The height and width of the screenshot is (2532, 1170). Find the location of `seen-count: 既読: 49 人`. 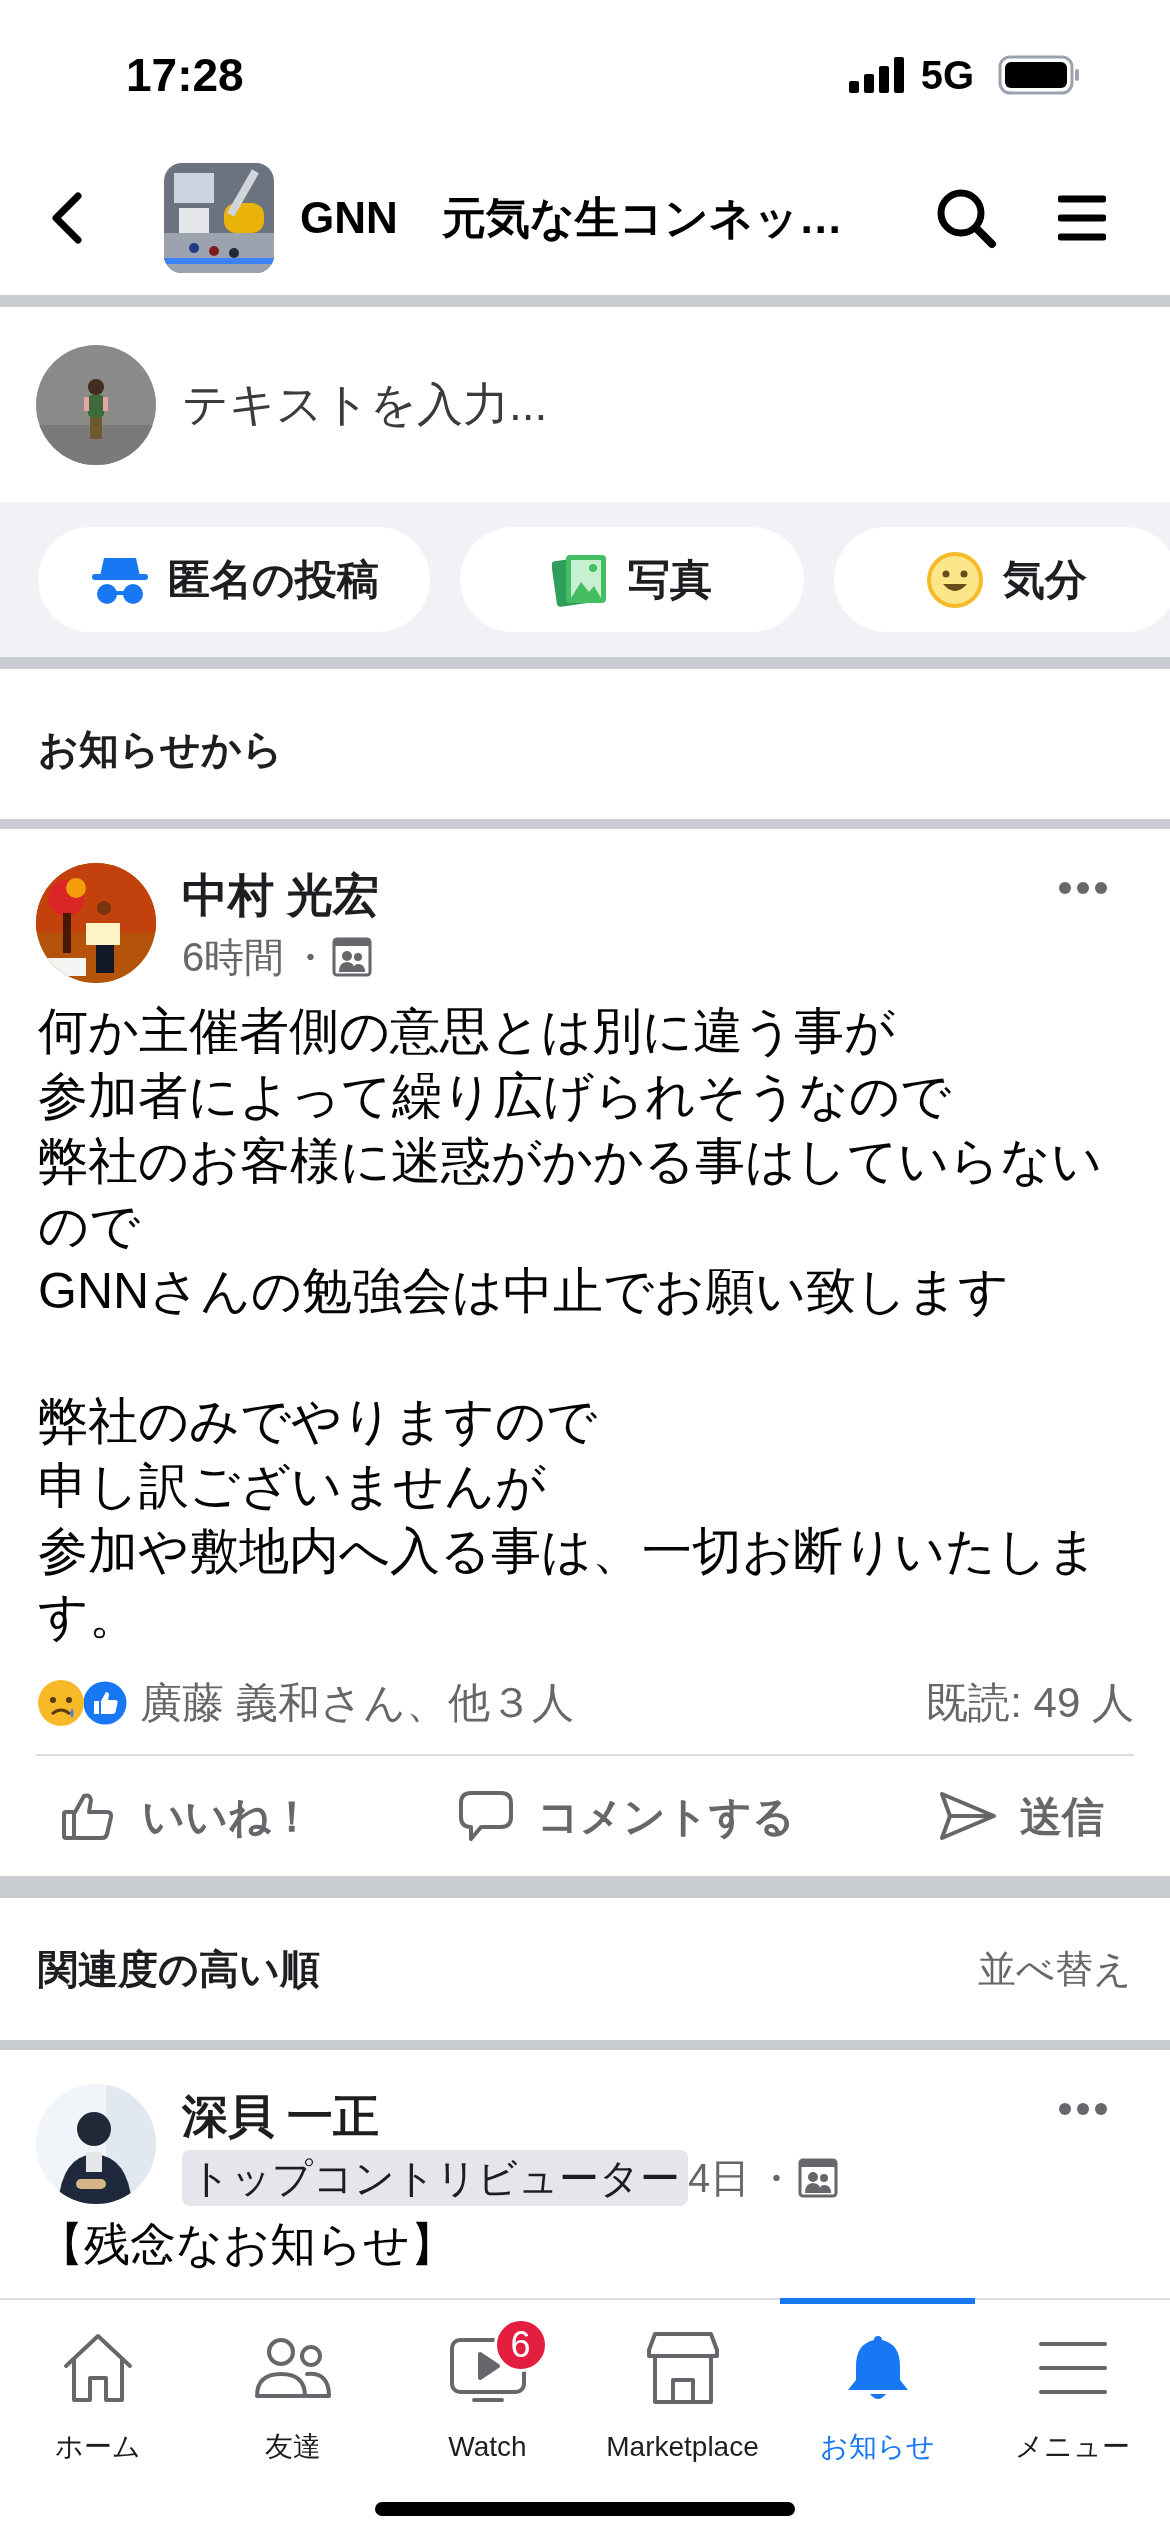

seen-count: 既読: 49 人 is located at coordinates (1030, 1702).